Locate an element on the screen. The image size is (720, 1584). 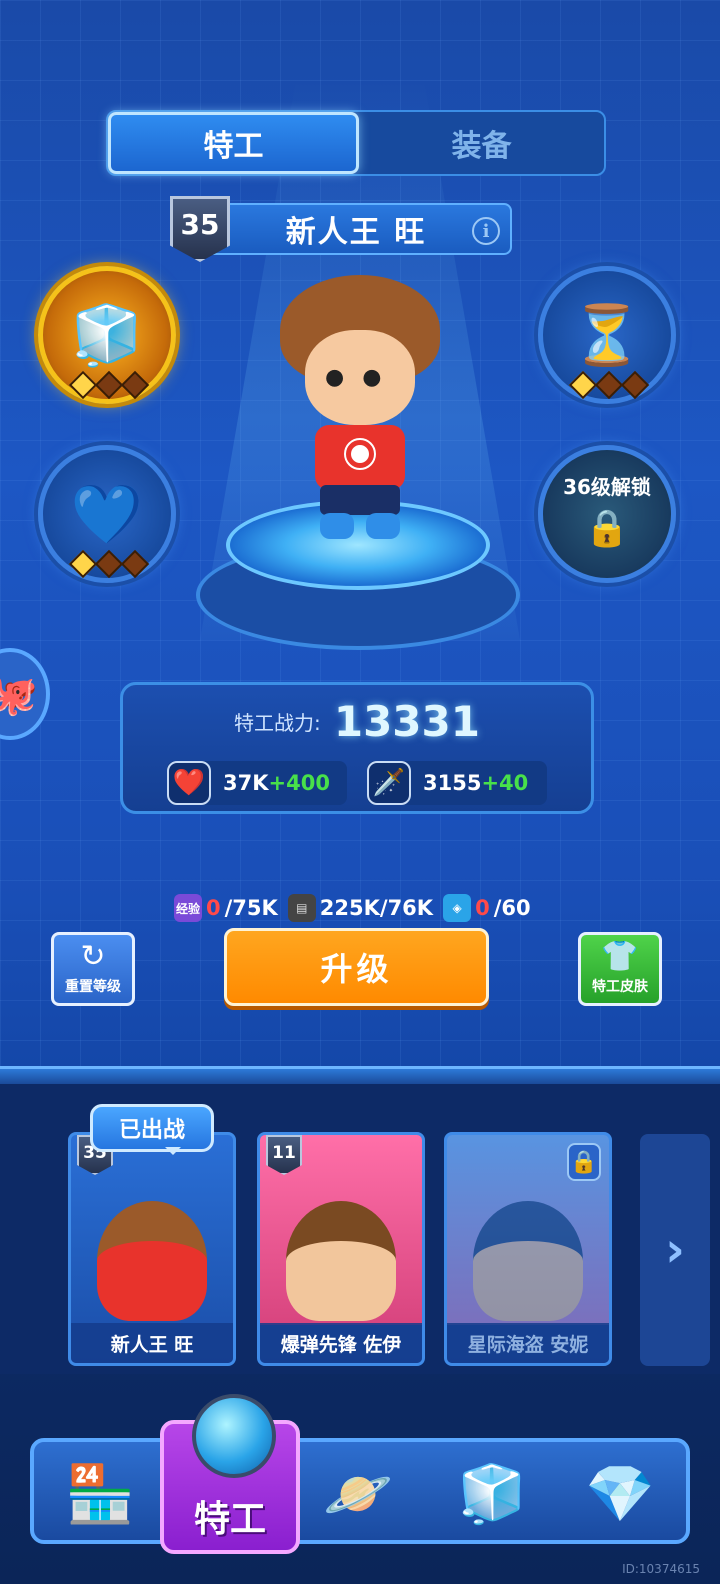
tab-bar: 特工 装备 is located at coordinates (356, 143).